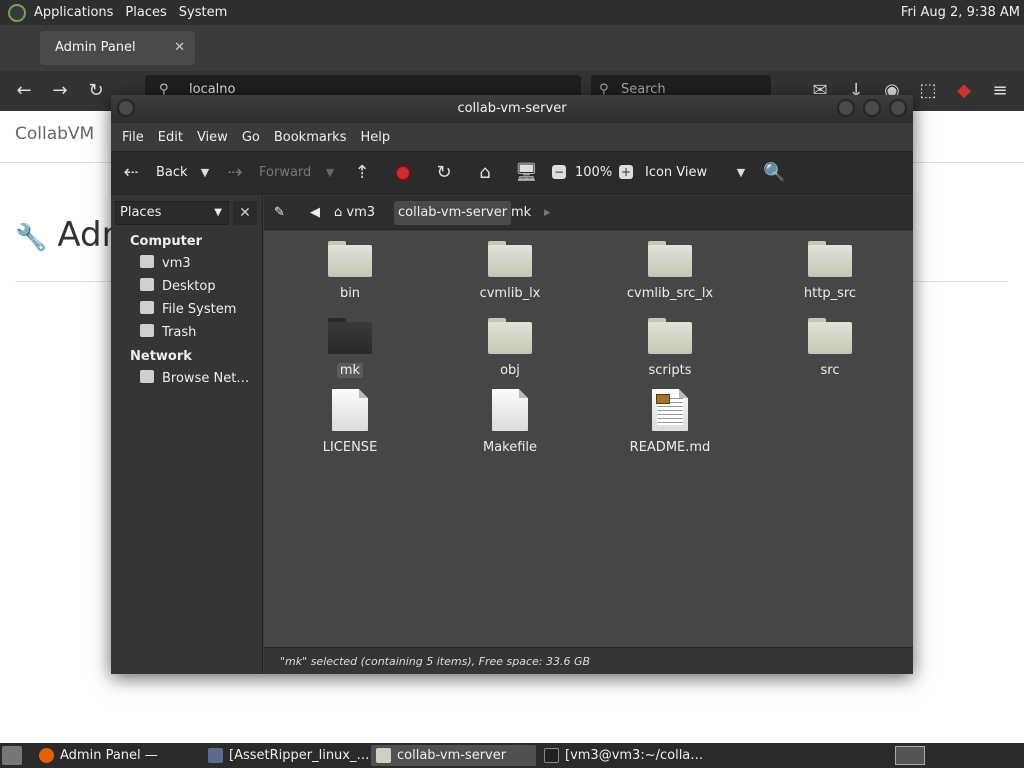 The height and width of the screenshot is (768, 1024). I want to click on tab-admin-panel: Admin Panel ✕, so click(117, 48).